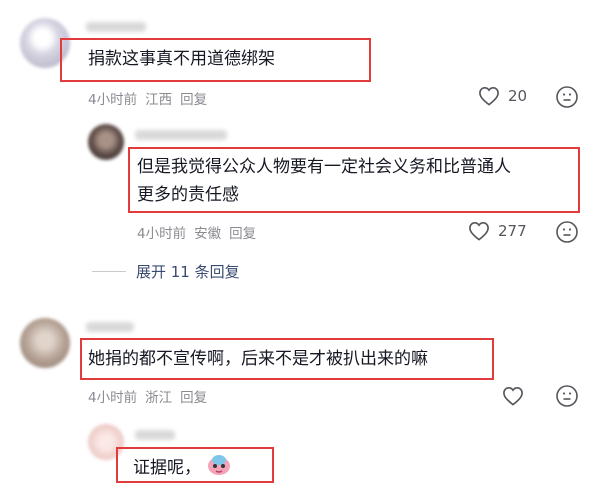 This screenshot has width=600, height=484. I want to click on comment-text-line-2: 更多的责任感, so click(188, 195).